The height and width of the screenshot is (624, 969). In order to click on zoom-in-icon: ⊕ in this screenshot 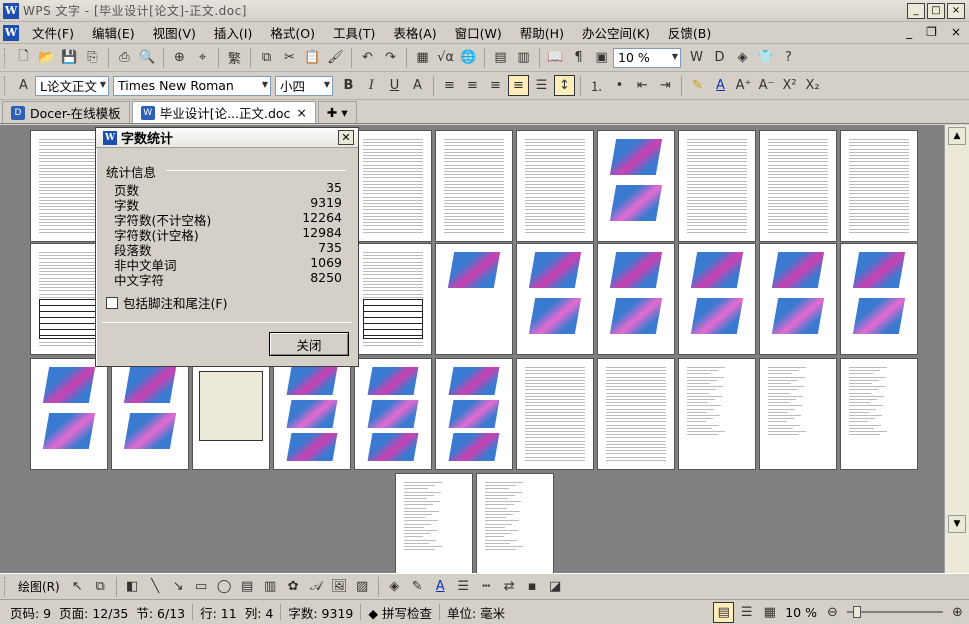, I will do `click(957, 612)`.